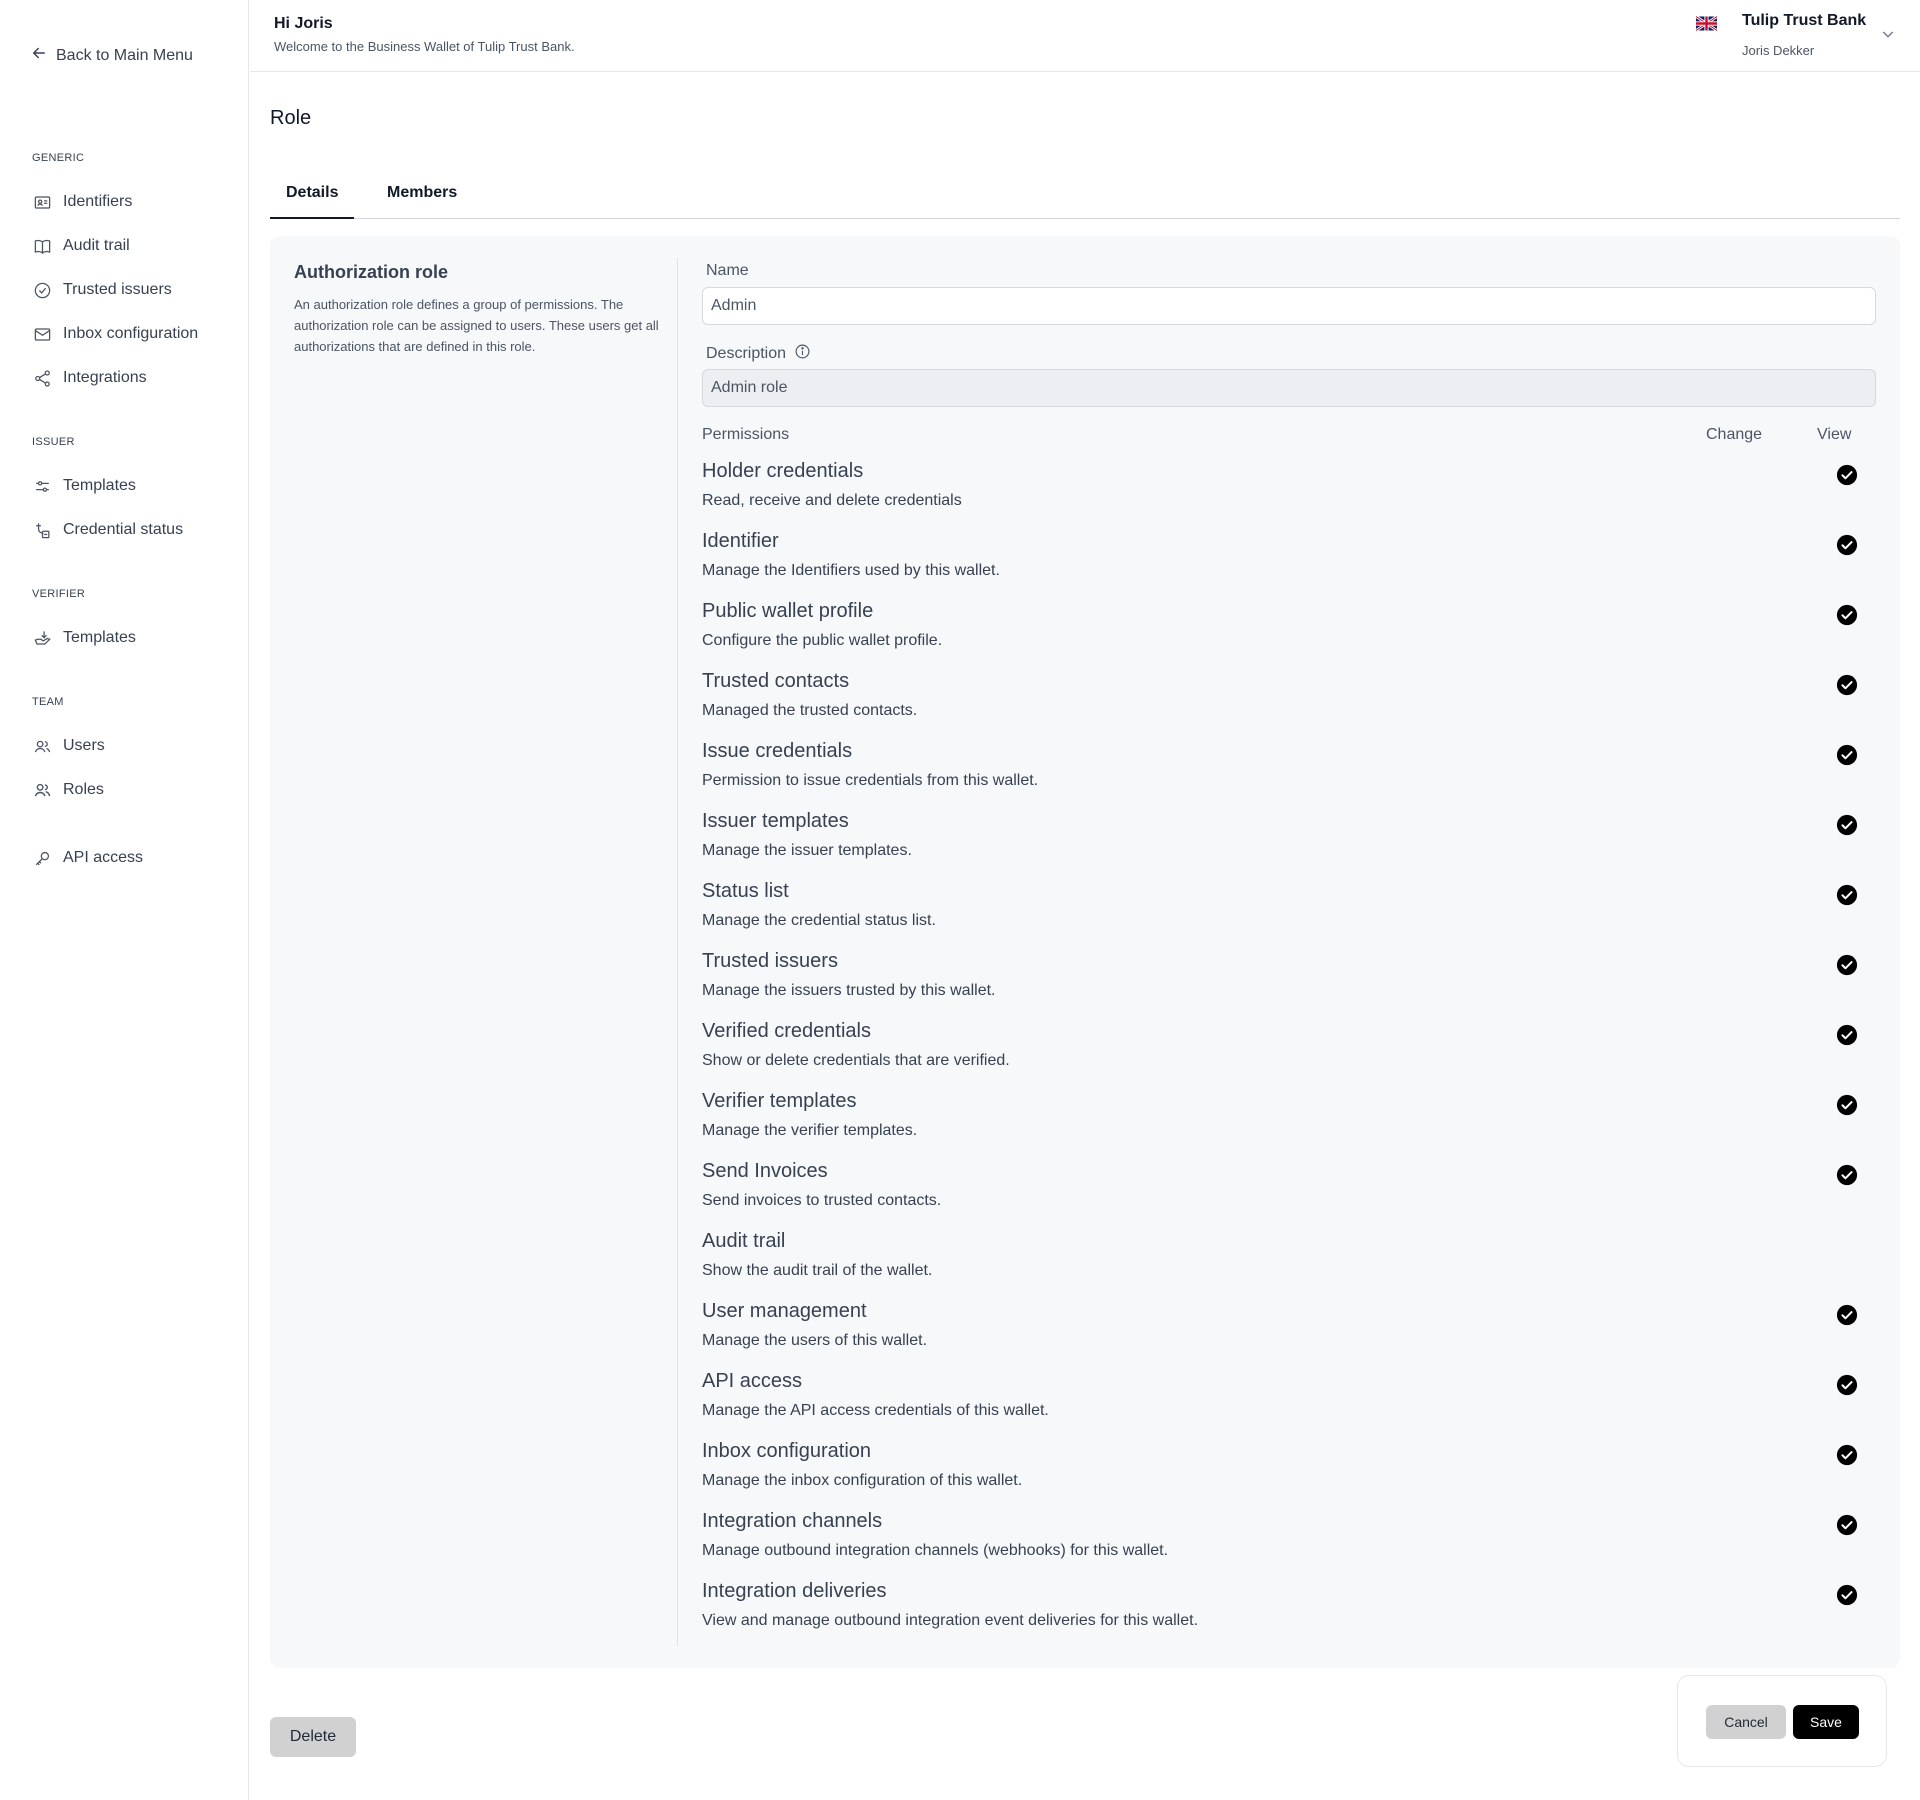  Describe the element at coordinates (84, 745) in the screenshot. I see `sidebar-item-label: Users` at that location.